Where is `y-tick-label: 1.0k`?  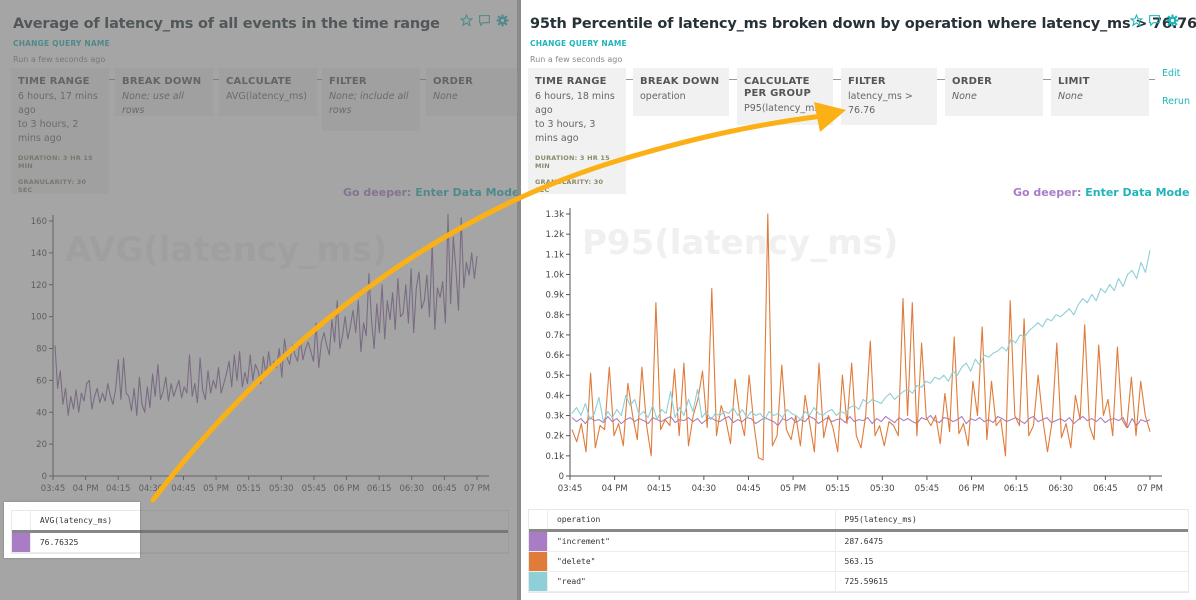 y-tick-label: 1.0k is located at coordinates (555, 275).